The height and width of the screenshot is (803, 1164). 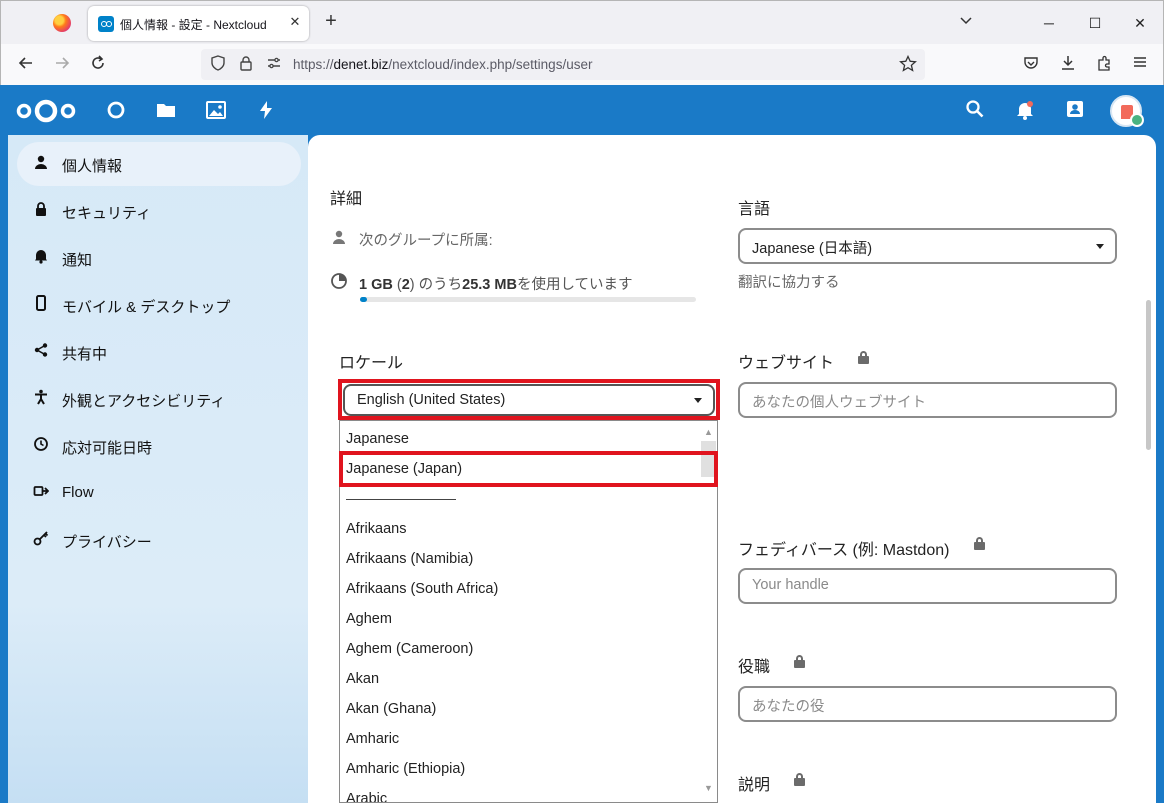 I want to click on option-highlight, so click(x=528, y=469).